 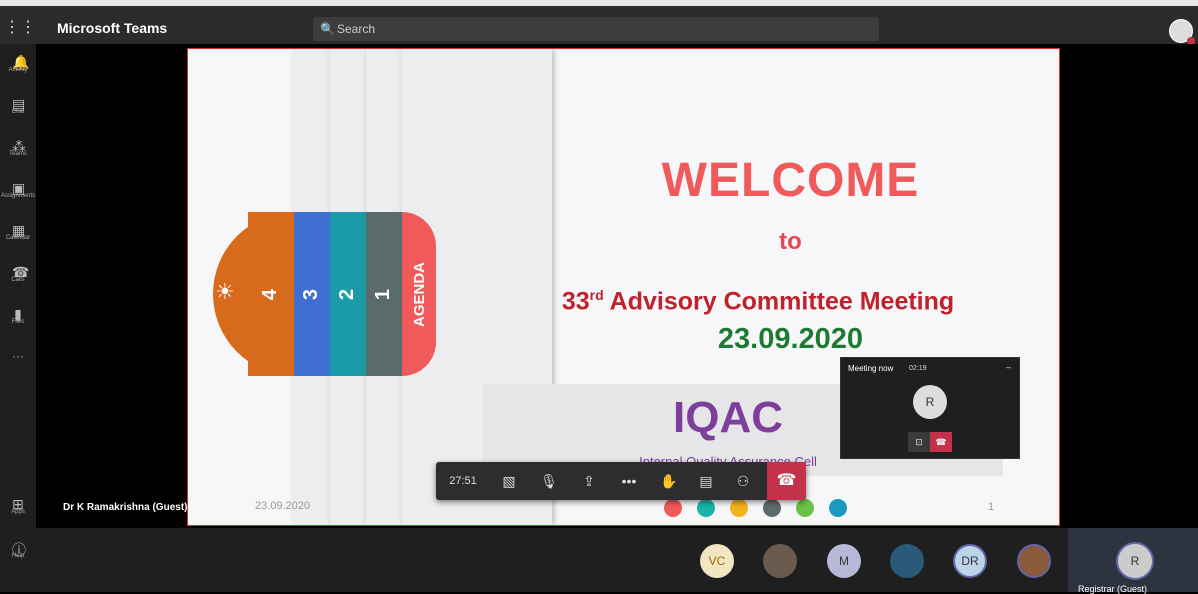 I want to click on call-timer: 27:51, so click(x=463, y=481).